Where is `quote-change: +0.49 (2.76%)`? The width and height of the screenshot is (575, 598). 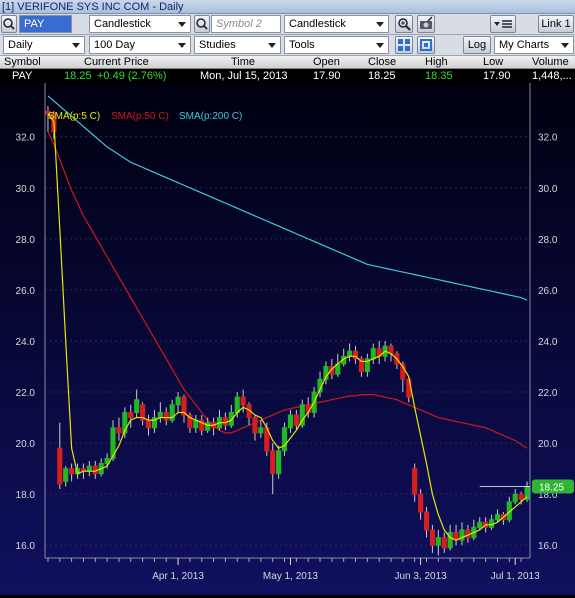
quote-change: +0.49 (2.76%) is located at coordinates (132, 76).